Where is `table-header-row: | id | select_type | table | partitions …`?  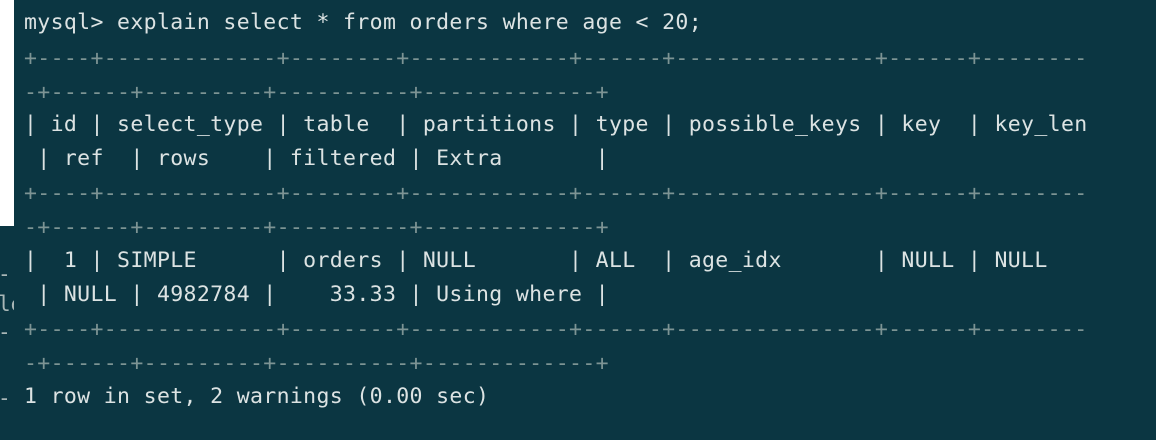 table-header-row: | id | select_type | table | partitions … is located at coordinates (556, 124).